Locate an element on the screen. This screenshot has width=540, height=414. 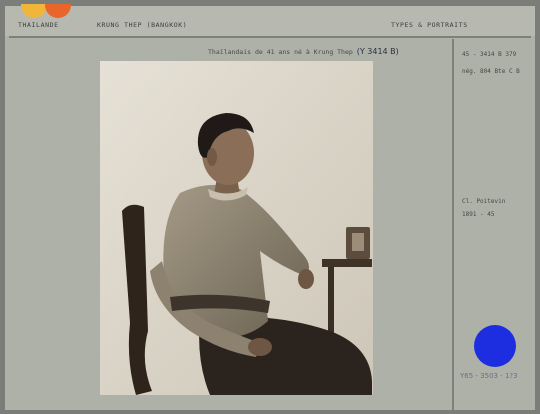
blue-marker is located at coordinates (495, 346).